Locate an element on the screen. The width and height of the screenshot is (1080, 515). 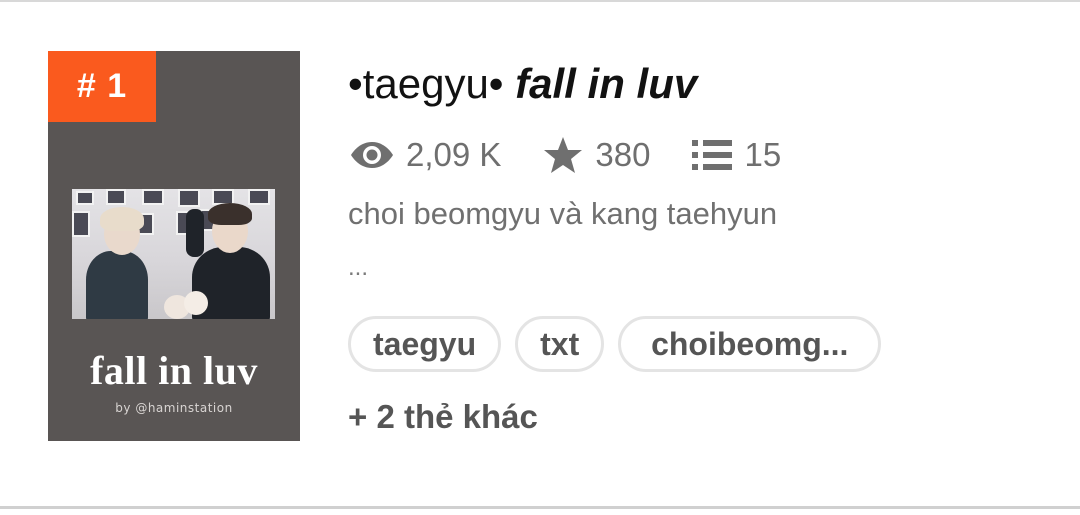
title-main: fall in luv is located at coordinates (606, 83).